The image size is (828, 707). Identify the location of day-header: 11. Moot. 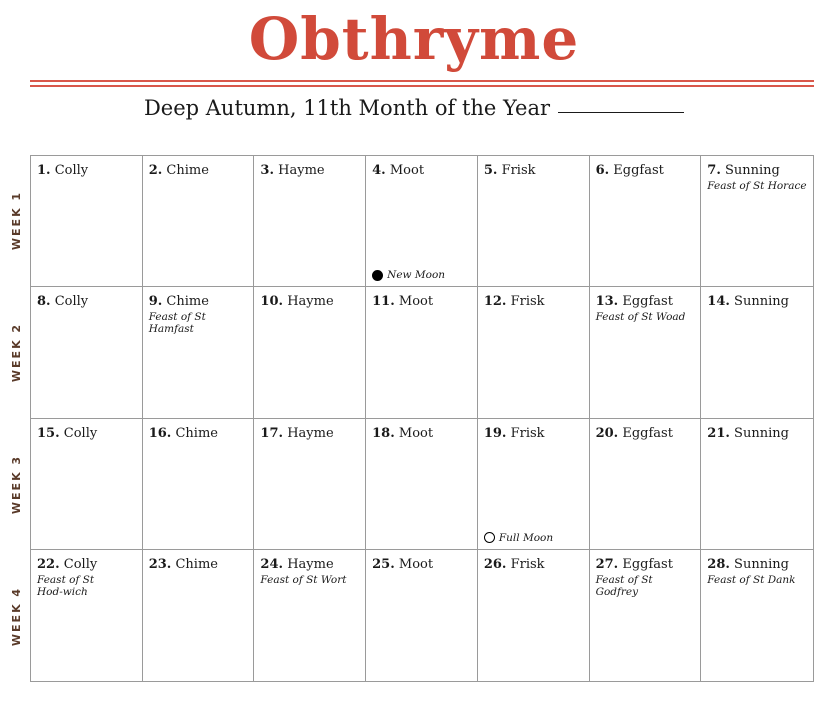
(424, 302).